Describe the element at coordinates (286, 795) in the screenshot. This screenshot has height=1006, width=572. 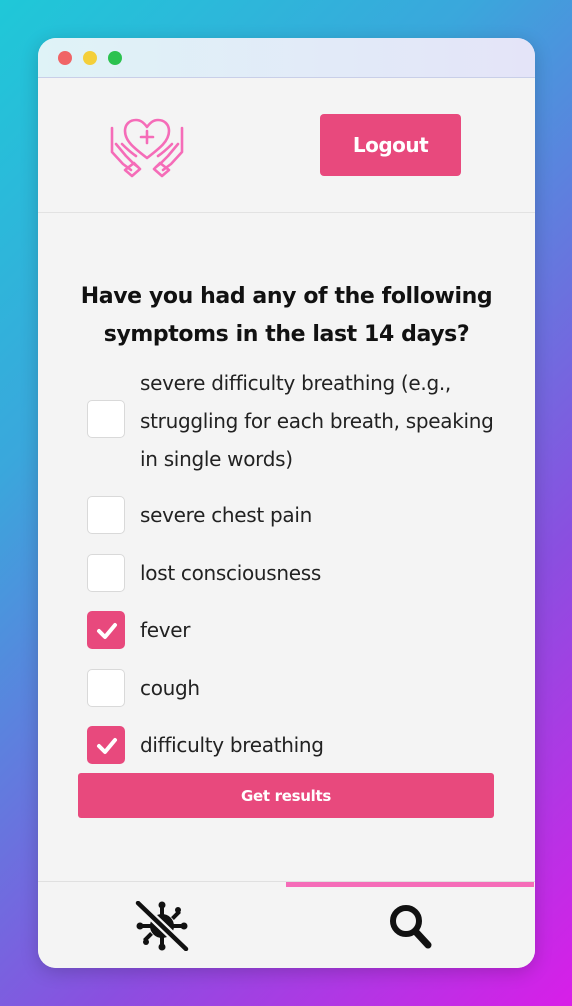
I see `get-results-button: Get results` at that location.